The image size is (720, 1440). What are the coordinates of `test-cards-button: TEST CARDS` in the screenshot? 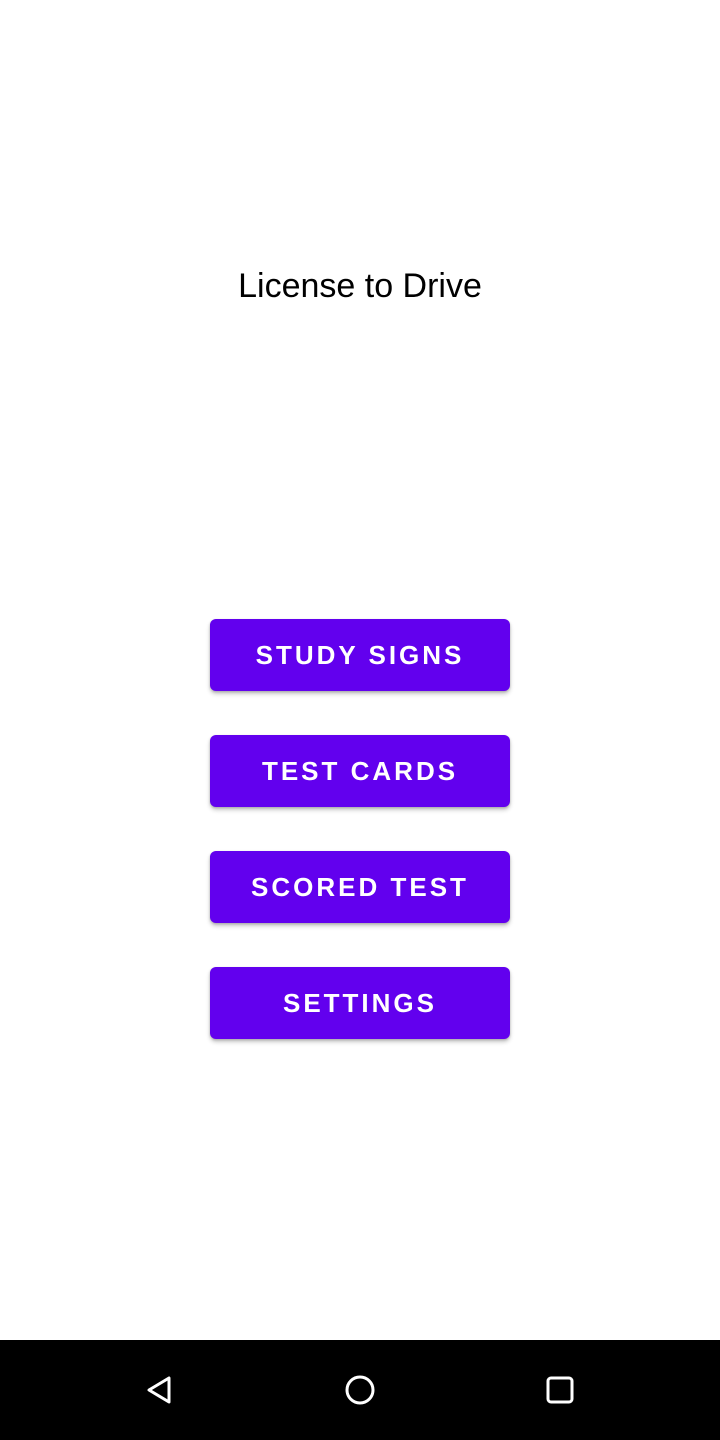 It's located at (360, 771).